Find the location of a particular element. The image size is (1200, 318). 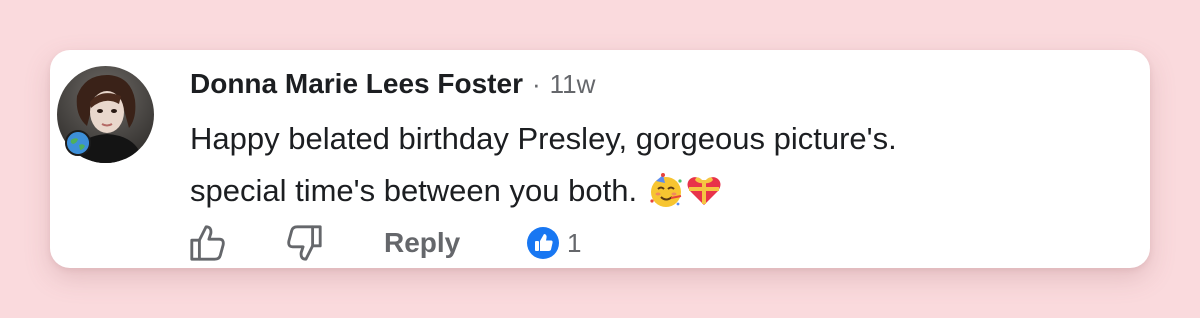

dislike-button is located at coordinates (305, 243).